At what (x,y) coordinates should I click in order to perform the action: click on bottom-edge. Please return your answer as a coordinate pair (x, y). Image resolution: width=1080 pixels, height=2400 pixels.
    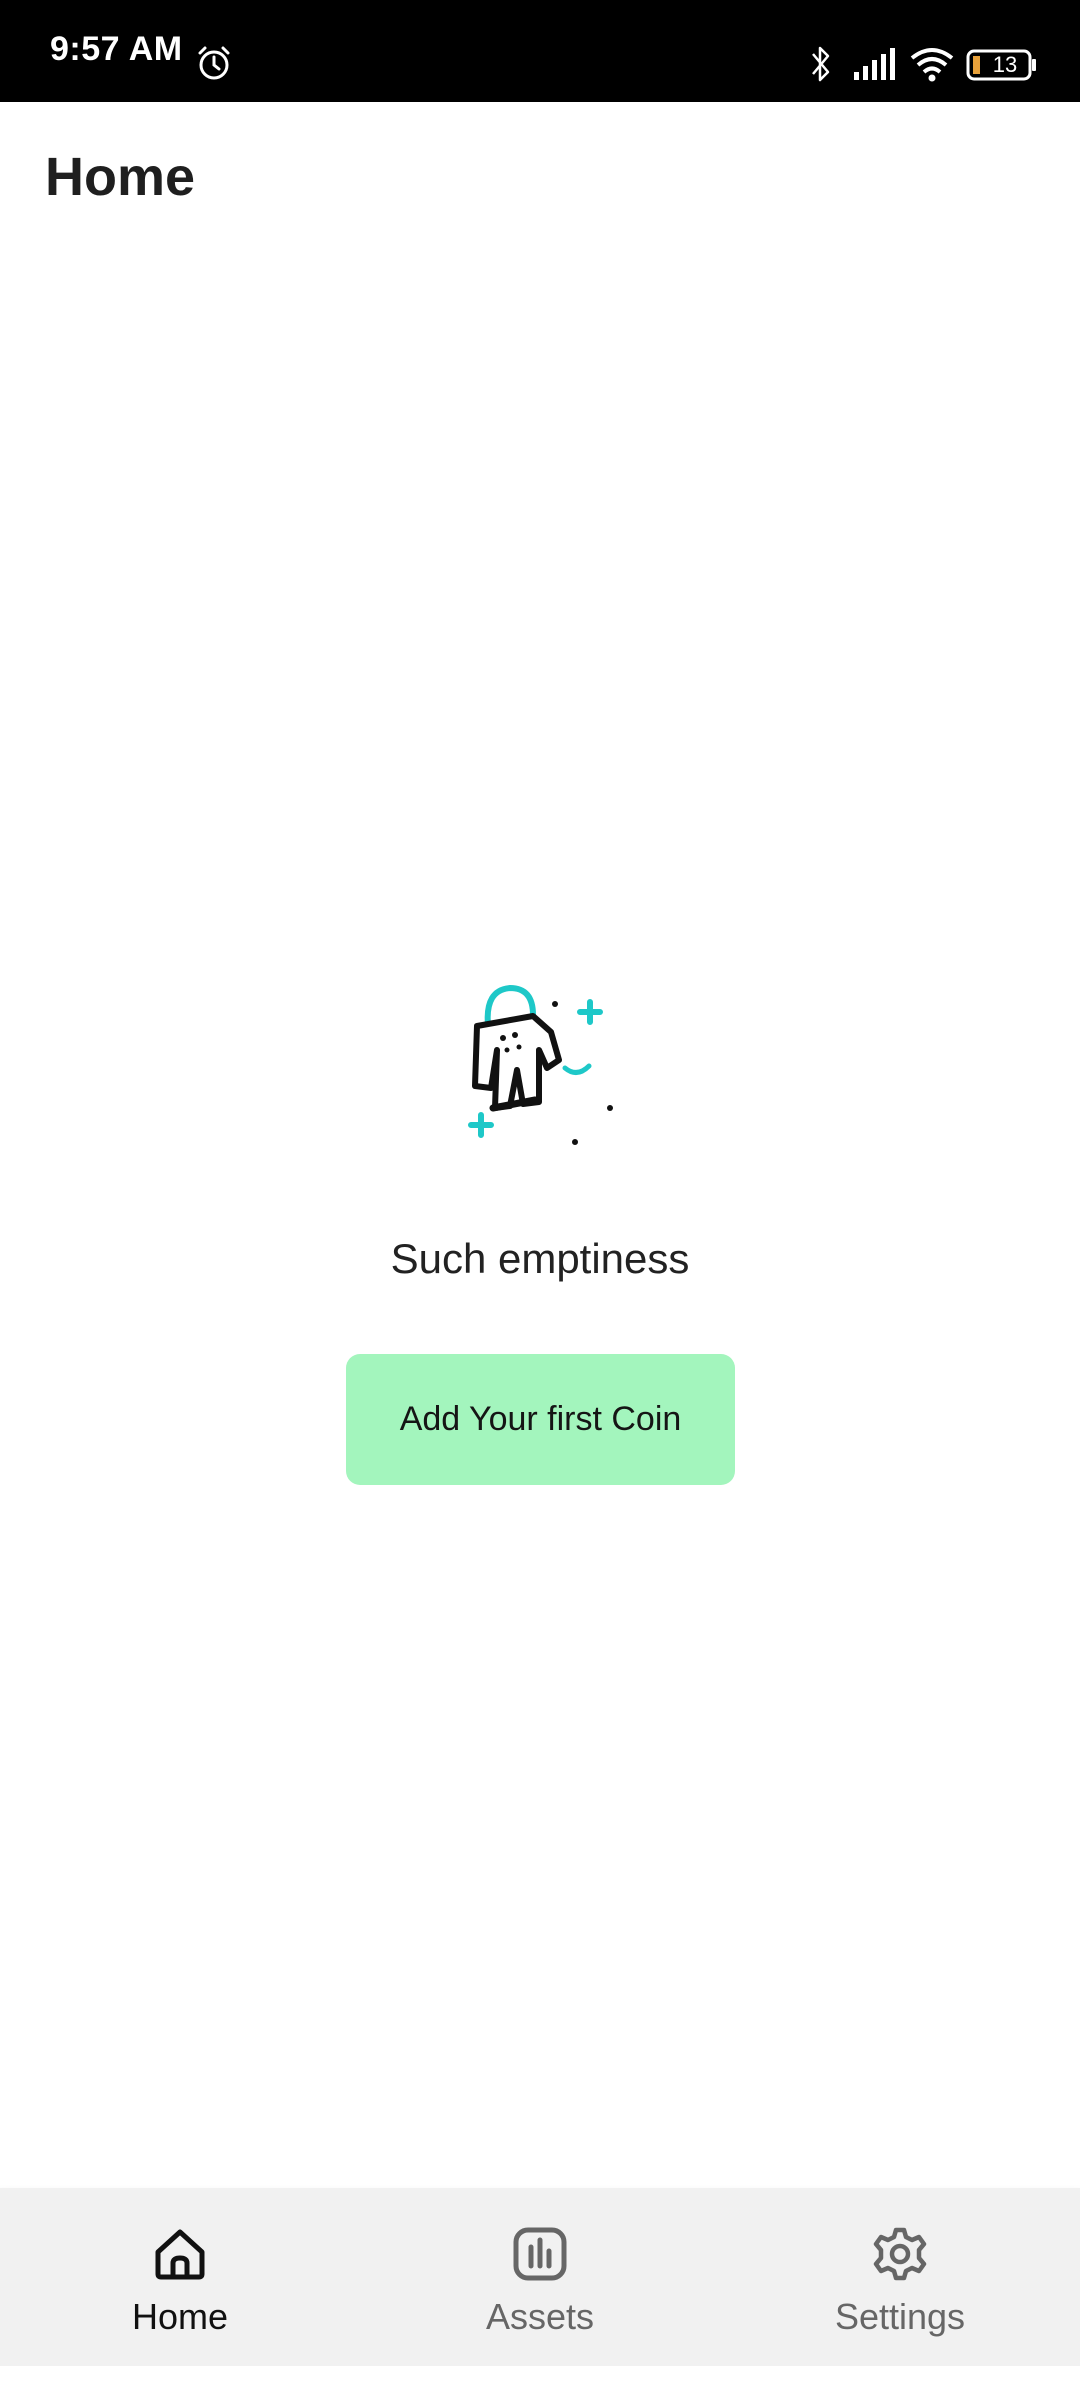
    Looking at the image, I should click on (540, 2383).